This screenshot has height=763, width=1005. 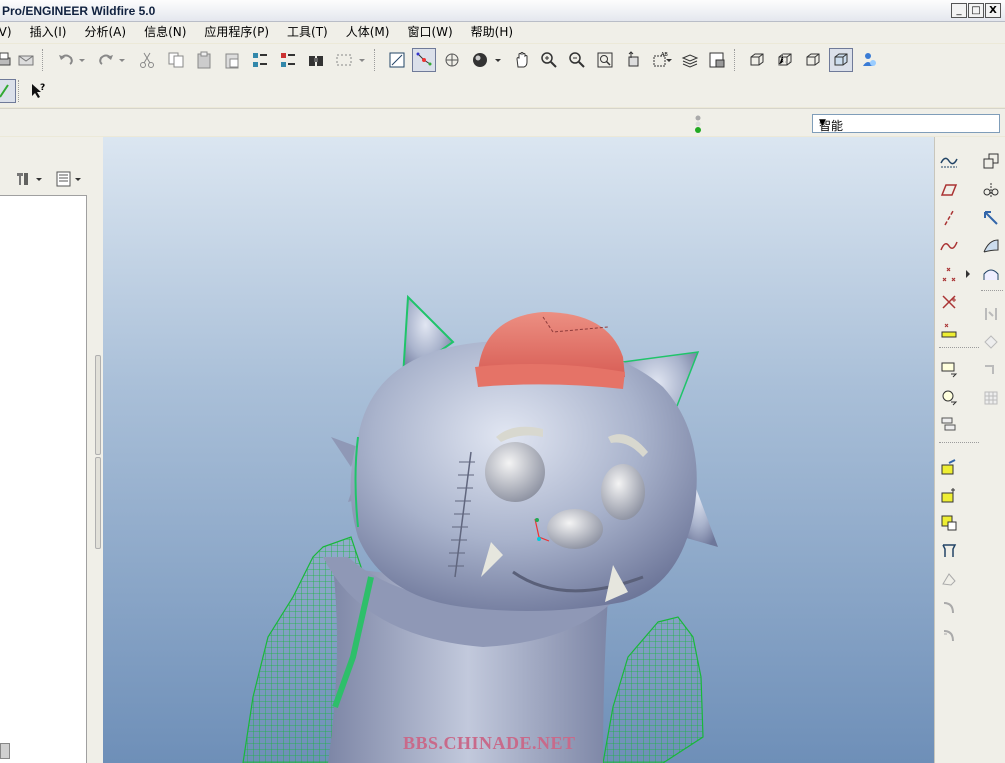 I want to click on cap, so click(x=550, y=350).